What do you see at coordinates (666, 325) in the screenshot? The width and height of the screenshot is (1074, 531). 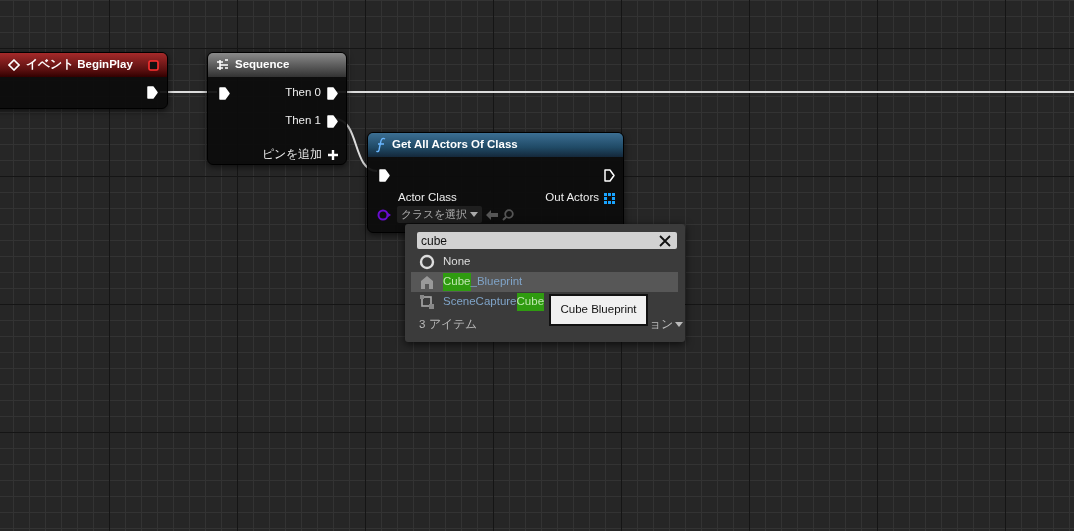 I see `view-options: ョン` at bounding box center [666, 325].